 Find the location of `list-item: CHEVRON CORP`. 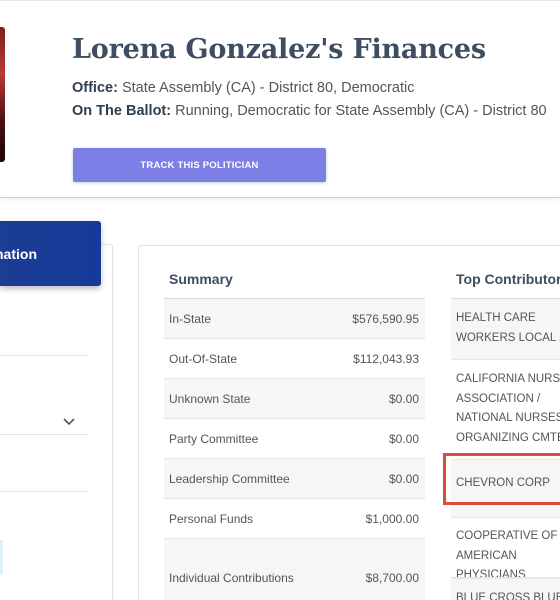

list-item: CHEVRON CORP is located at coordinates (505, 489).